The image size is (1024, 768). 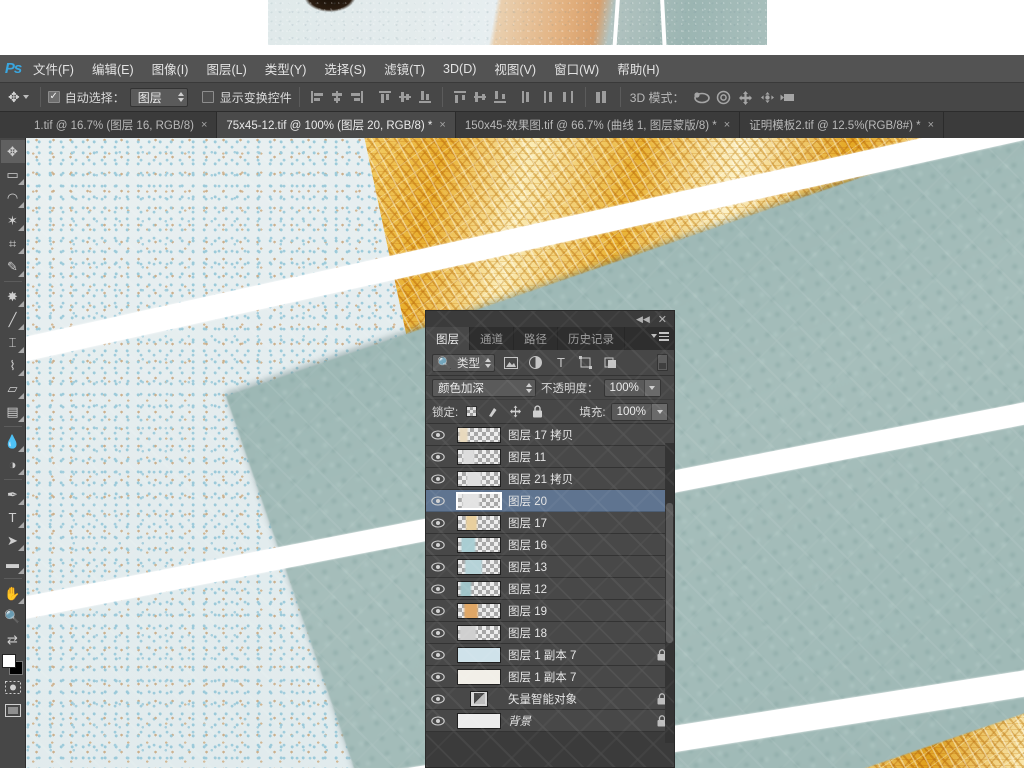 What do you see at coordinates (842, 125) in the screenshot?
I see `document-tab-4: 证明模板2.tif @ 12.5%(RGB/8#) * ×` at bounding box center [842, 125].